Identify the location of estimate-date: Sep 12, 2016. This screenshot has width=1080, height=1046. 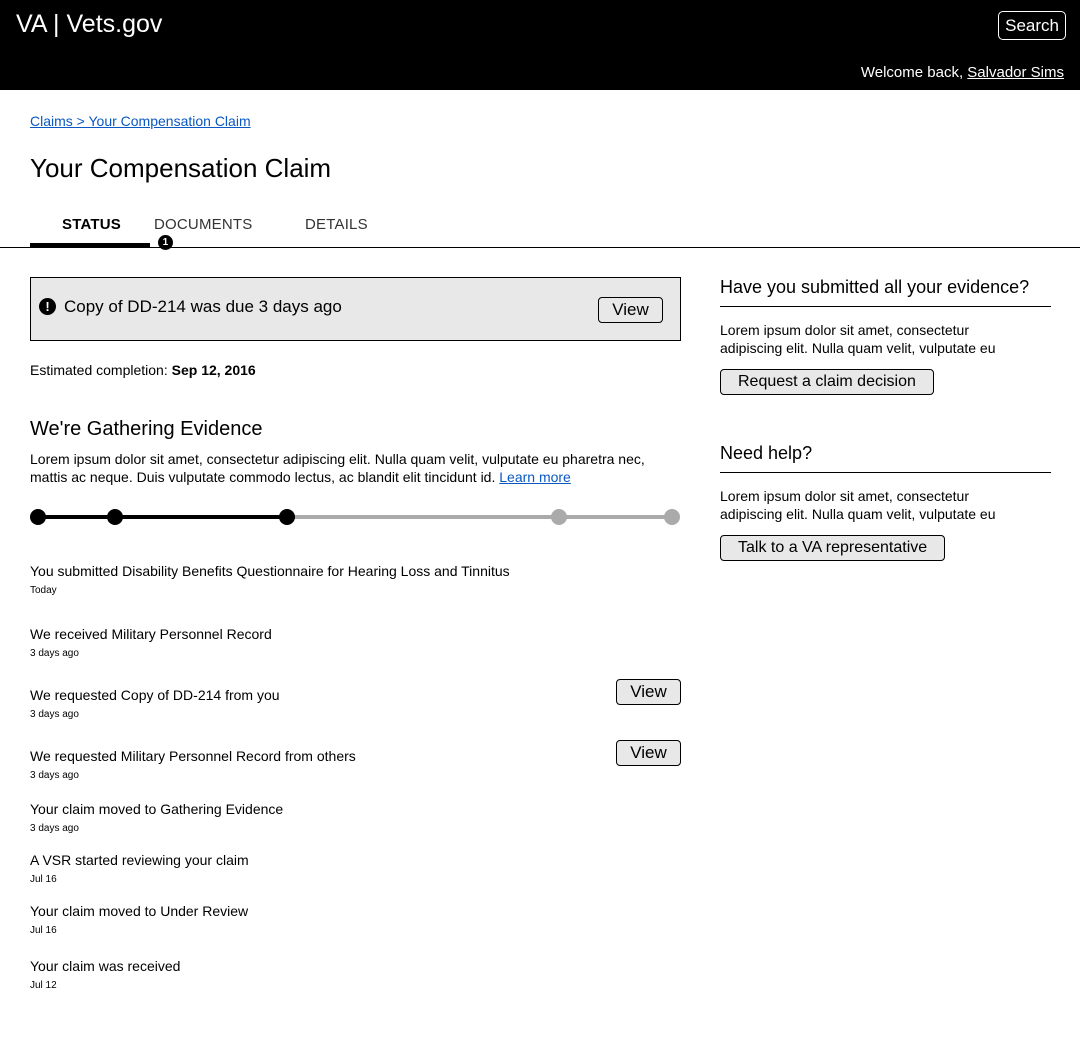
(213, 370).